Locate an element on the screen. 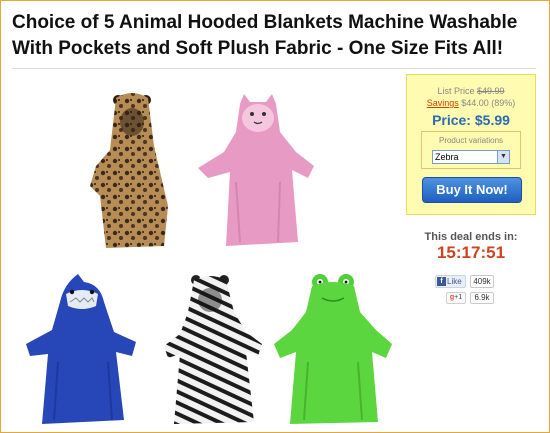 This screenshot has width=550, height=433. facebook-like-count: 409k is located at coordinates (482, 281).